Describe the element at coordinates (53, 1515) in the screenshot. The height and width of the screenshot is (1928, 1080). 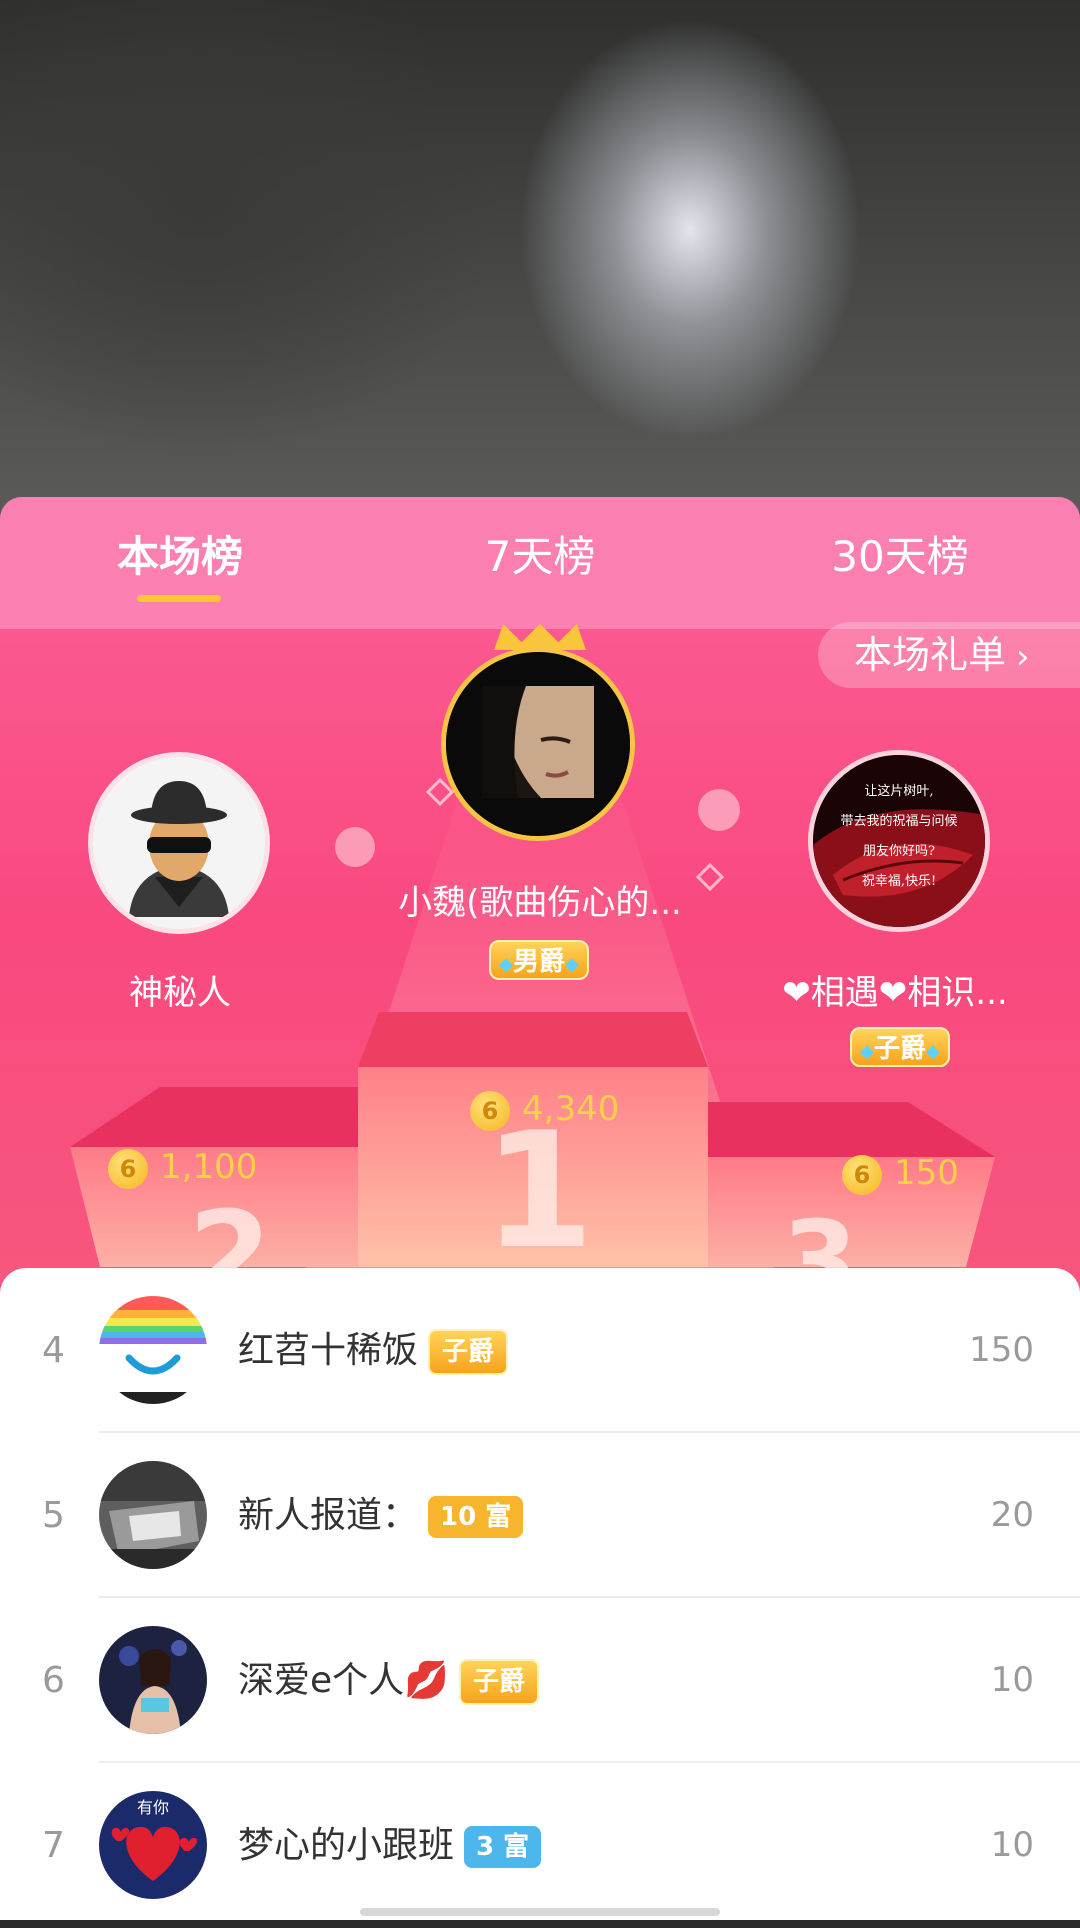
I see `rank-number: 5` at that location.